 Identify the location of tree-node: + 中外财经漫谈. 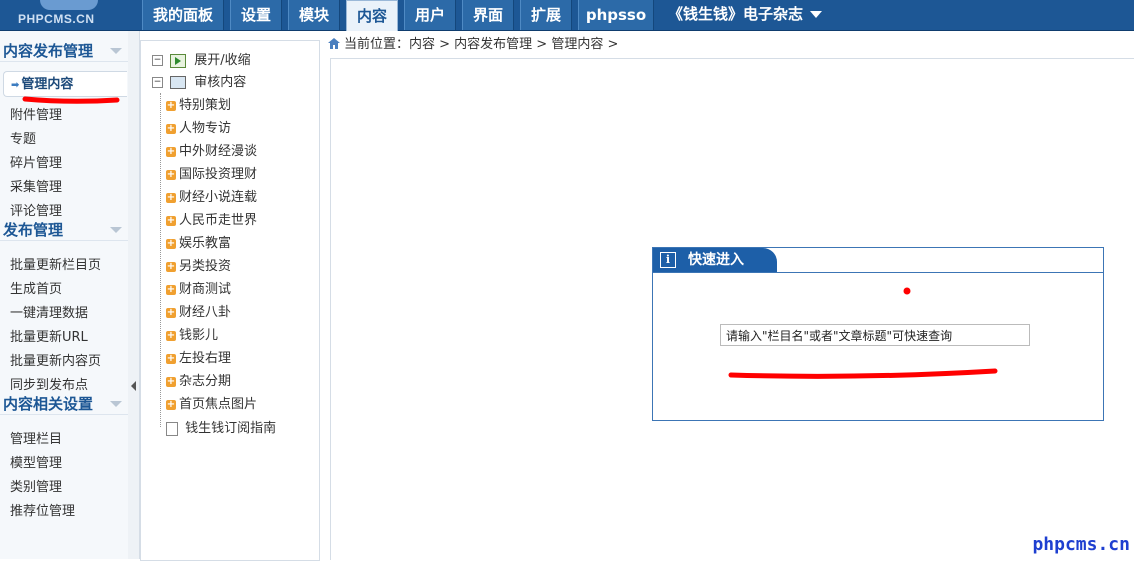
(211, 152).